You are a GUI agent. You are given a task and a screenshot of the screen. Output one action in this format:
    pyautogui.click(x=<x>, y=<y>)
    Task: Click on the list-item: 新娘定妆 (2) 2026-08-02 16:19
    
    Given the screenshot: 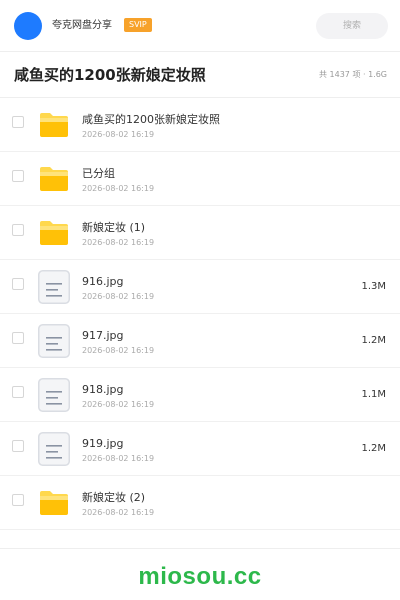 What is the action you would take?
    pyautogui.click(x=200, y=503)
    